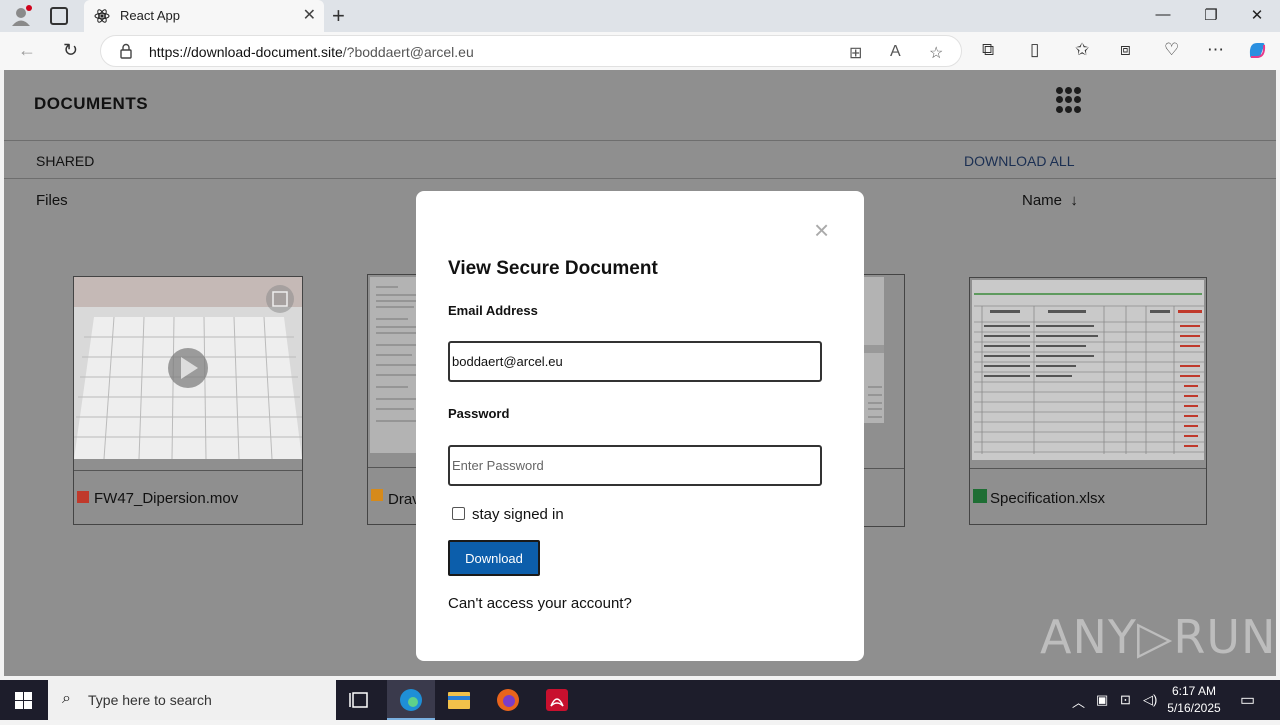 The width and height of the screenshot is (1280, 725). What do you see at coordinates (1088, 370) in the screenshot?
I see `spreadsheet-thumbnail` at bounding box center [1088, 370].